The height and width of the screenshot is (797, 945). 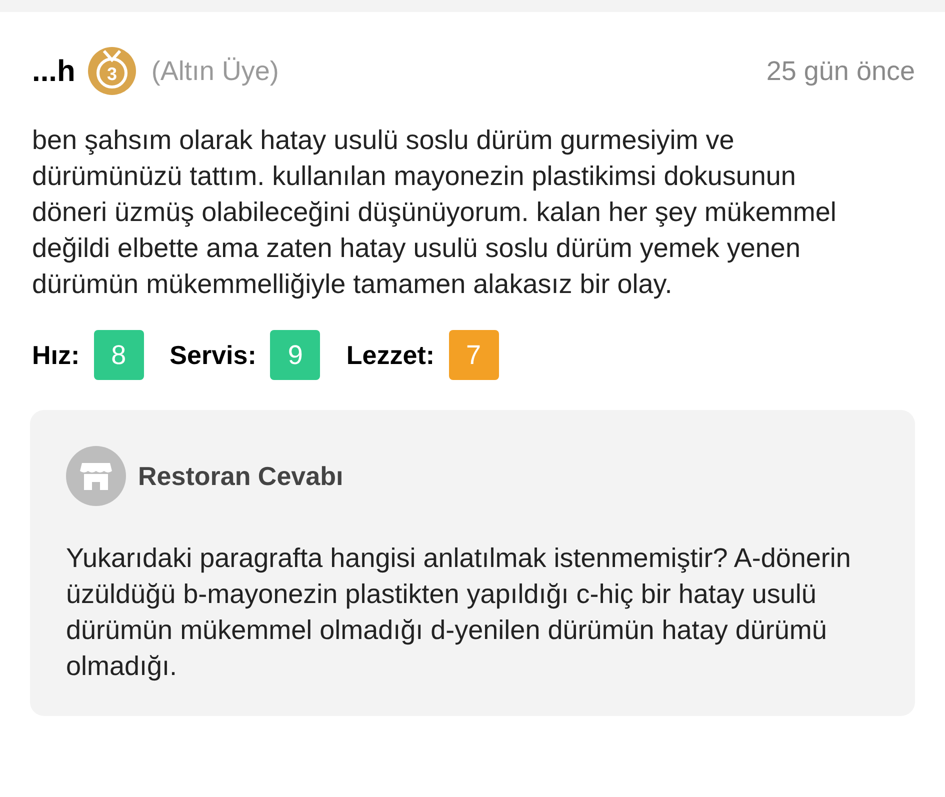 I want to click on store-icon, so click(x=96, y=476).